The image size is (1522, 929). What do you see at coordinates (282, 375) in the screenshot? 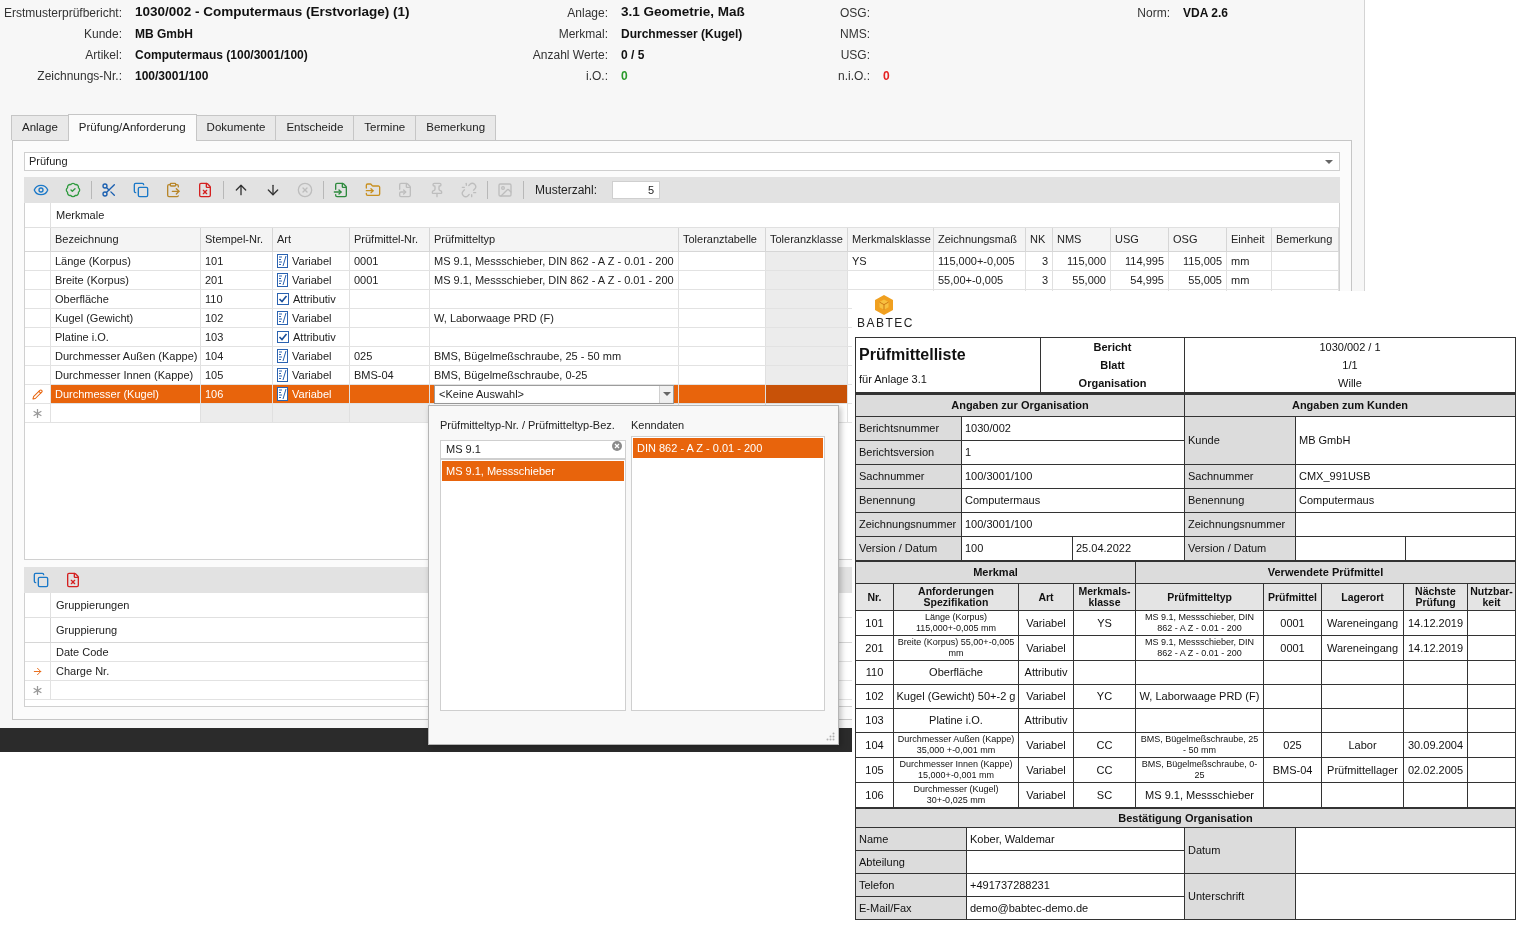
I see `ruler-icon` at bounding box center [282, 375].